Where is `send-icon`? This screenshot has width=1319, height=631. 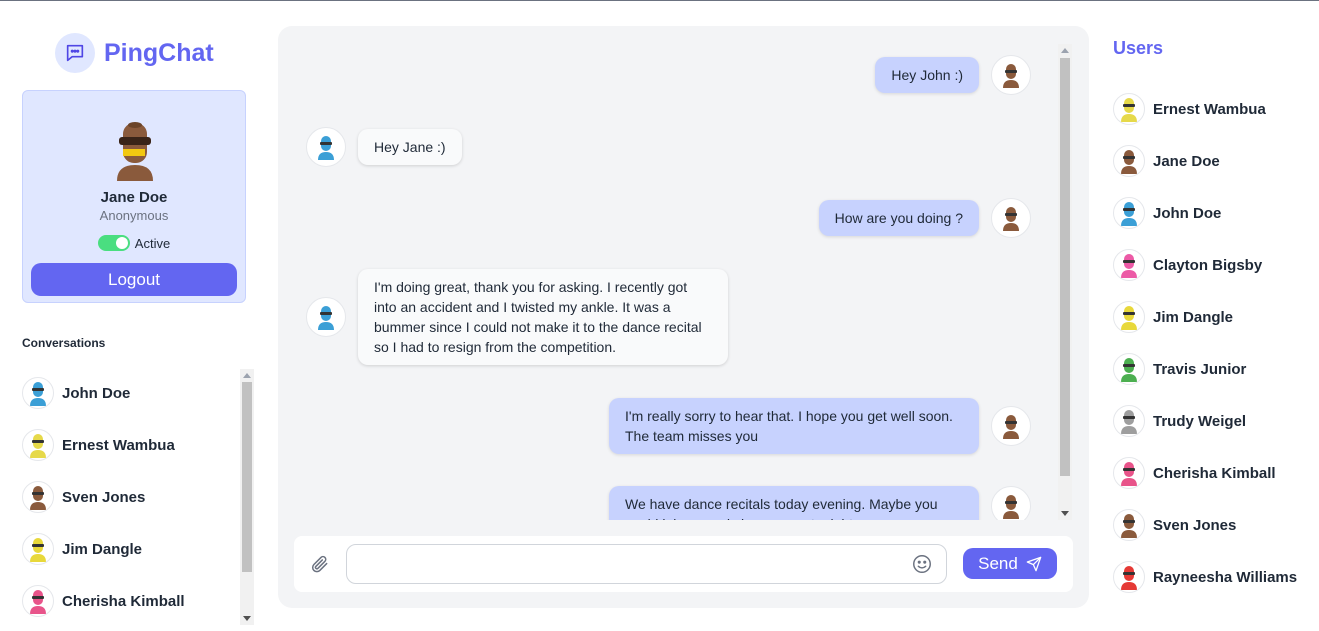
send-icon is located at coordinates (1034, 563).